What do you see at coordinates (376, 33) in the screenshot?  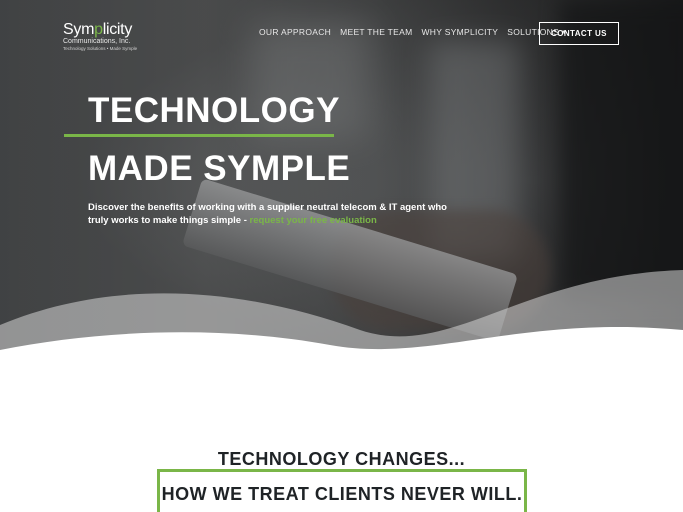 I see `nav-item-meet-the-team: MEET THE TEAM` at bounding box center [376, 33].